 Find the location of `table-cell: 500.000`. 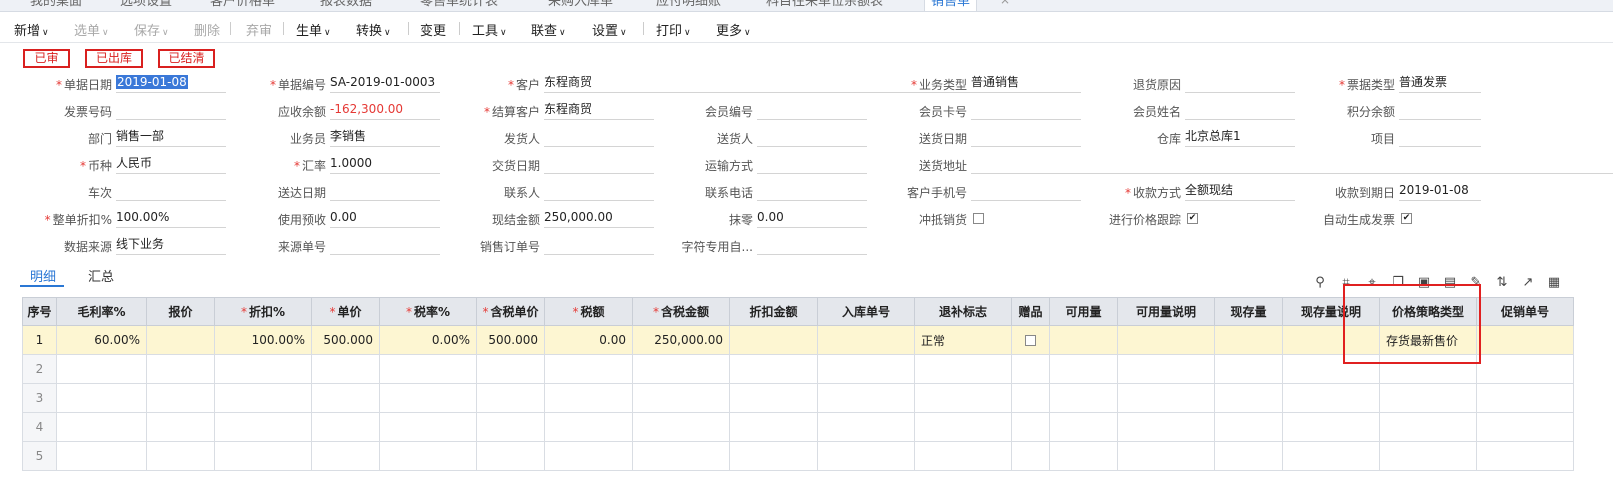

table-cell: 500.000 is located at coordinates (510, 340).